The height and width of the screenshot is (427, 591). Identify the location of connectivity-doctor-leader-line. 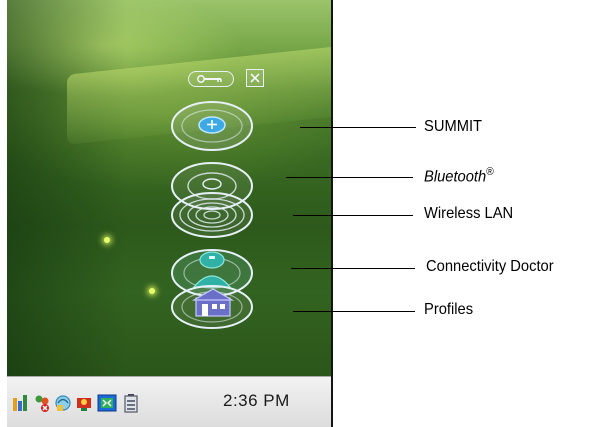
(353, 268).